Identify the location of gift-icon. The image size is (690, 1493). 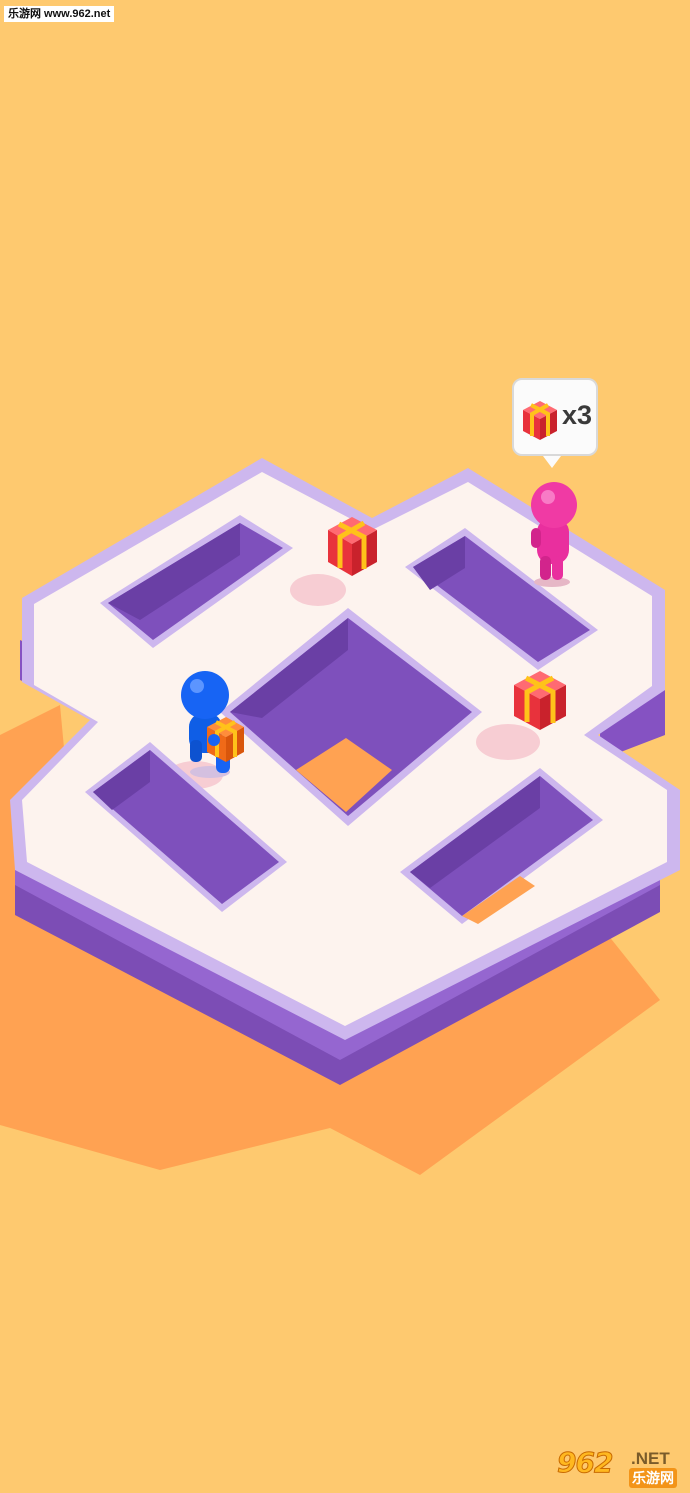
(540, 420).